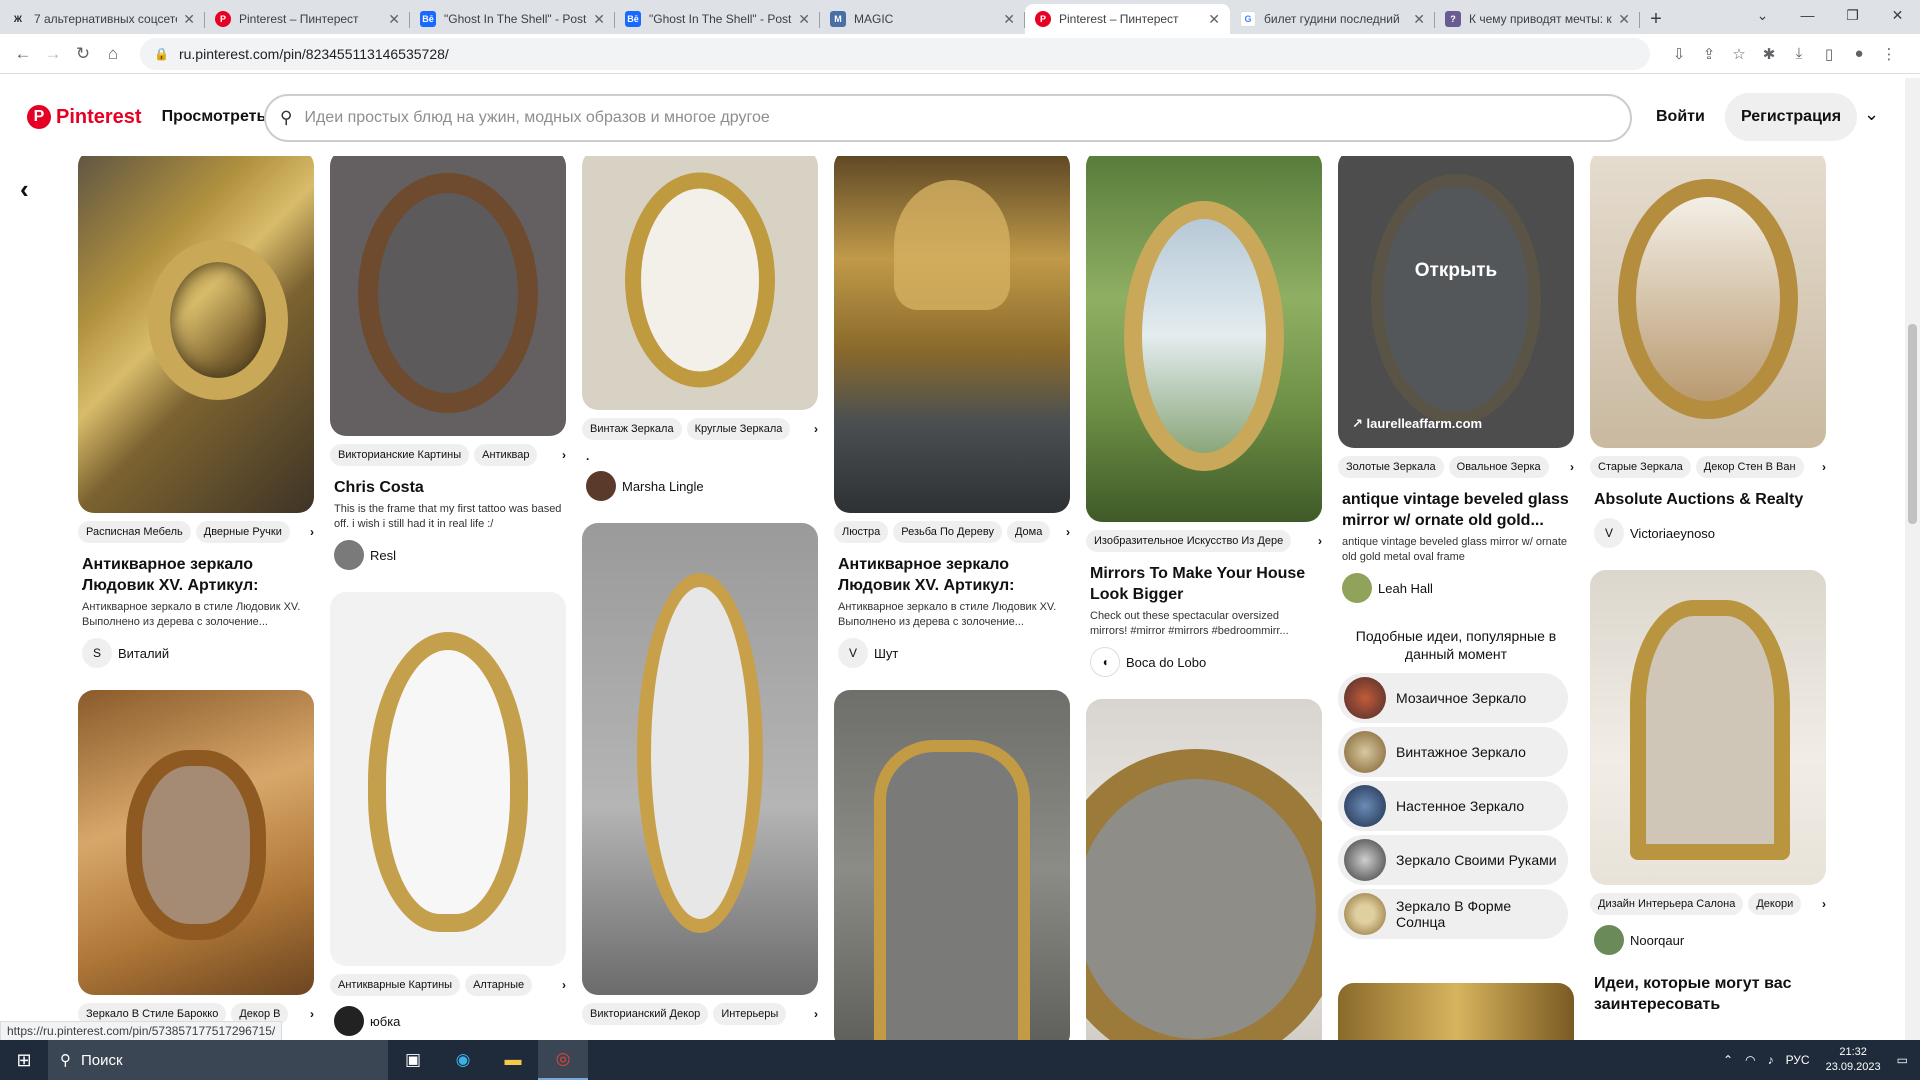 Image resolution: width=1920 pixels, height=1080 pixels. Describe the element at coordinates (1453, 914) in the screenshot. I see `idea-sun-mirror: Зеркало В Форме Солнца` at that location.